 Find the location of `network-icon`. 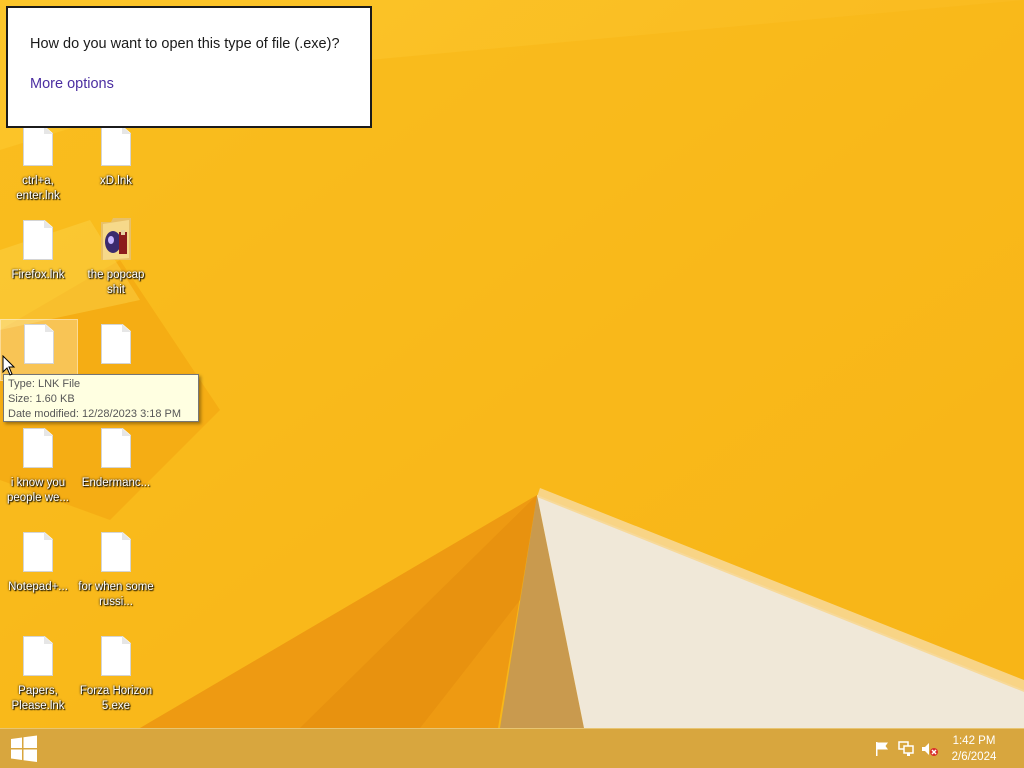

network-icon is located at coordinates (906, 749).